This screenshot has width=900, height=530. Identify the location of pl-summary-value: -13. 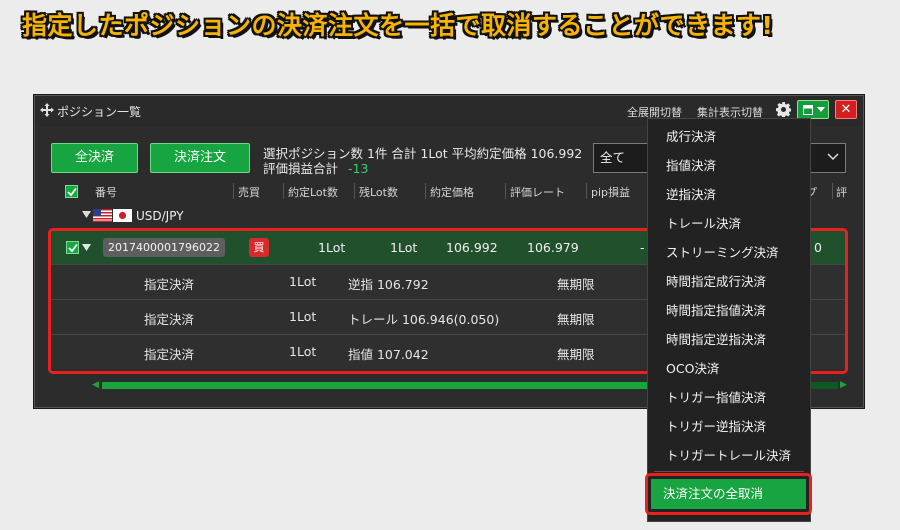
(358, 168).